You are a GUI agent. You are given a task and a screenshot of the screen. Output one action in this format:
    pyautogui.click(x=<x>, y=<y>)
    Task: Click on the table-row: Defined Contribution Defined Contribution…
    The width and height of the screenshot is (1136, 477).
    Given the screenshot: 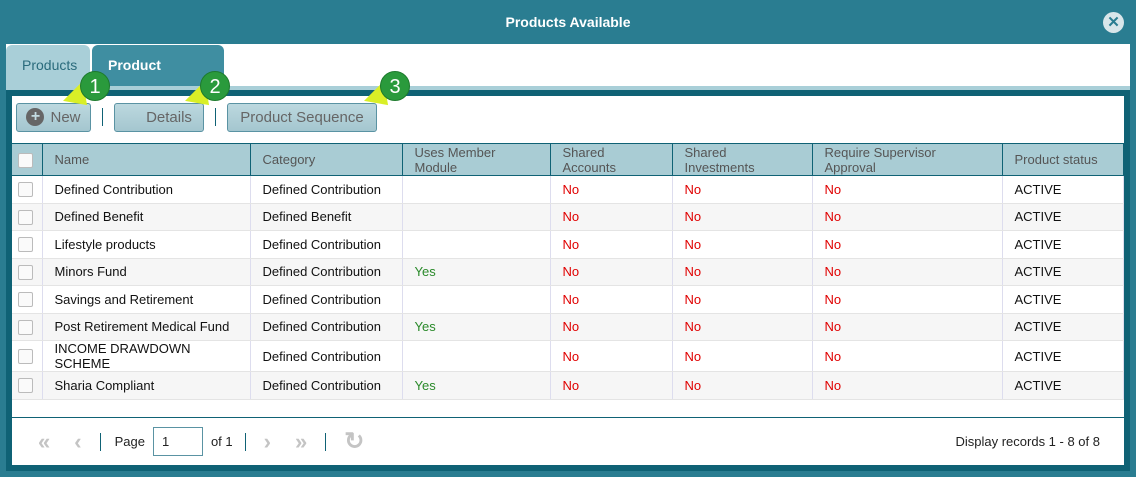 What is the action you would take?
    pyautogui.click(x=568, y=189)
    